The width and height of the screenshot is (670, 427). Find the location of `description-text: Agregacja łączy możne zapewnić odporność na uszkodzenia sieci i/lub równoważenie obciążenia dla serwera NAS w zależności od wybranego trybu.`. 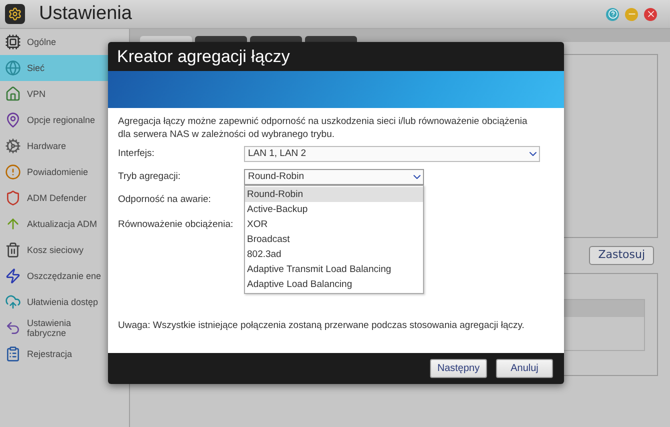

description-text: Agregacja łączy możne zapewnić odporność na uszkodzenia sieci i/lub równoważenie obciążenia dla serwera NAS w zależności od wybranego trybu. is located at coordinates (323, 128).